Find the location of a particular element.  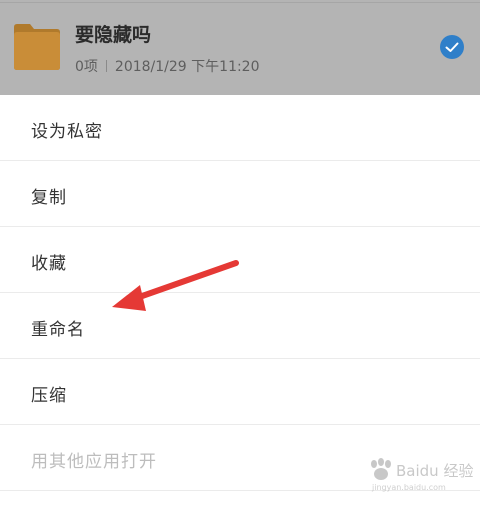

menu-item-label: 用其他应用打开 is located at coordinates (94, 462).